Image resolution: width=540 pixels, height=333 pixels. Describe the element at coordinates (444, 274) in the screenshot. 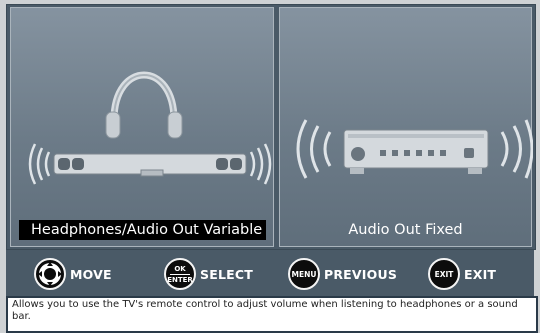

I see `exit-button-icon: EXIT` at that location.